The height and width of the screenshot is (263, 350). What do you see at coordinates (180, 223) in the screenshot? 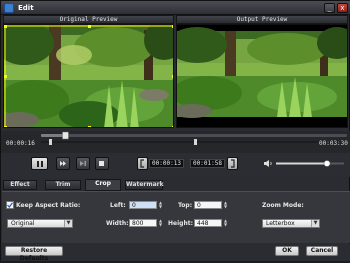
I see `height-label: Height:` at bounding box center [180, 223].